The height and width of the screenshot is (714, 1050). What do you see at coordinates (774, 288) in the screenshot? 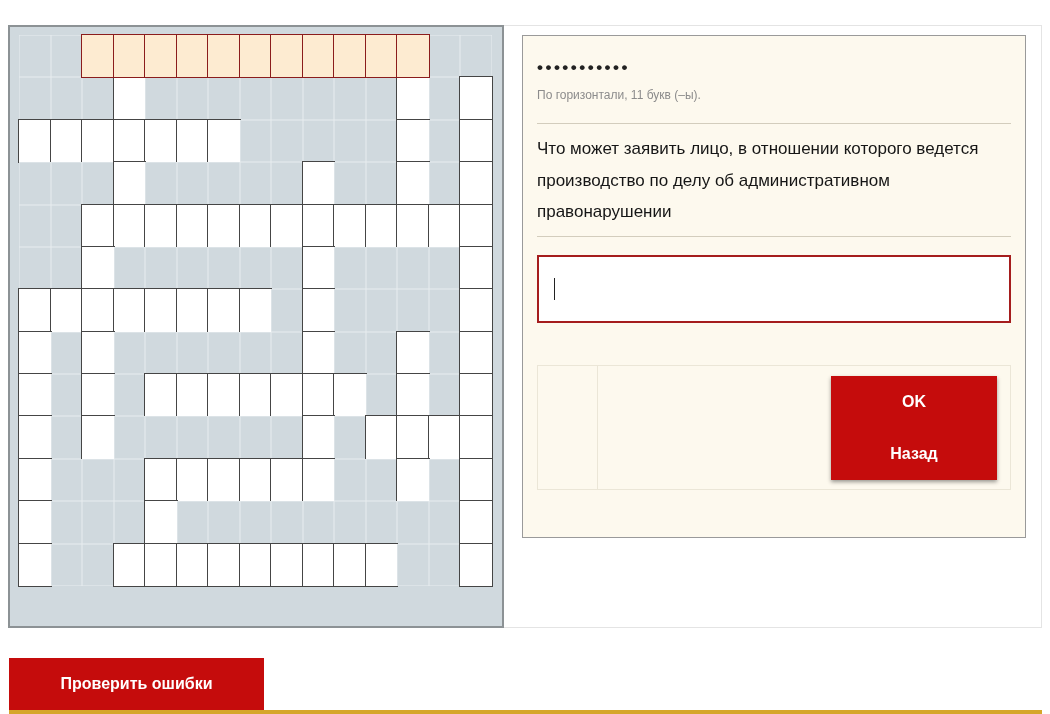
I see `answer-field` at bounding box center [774, 288].